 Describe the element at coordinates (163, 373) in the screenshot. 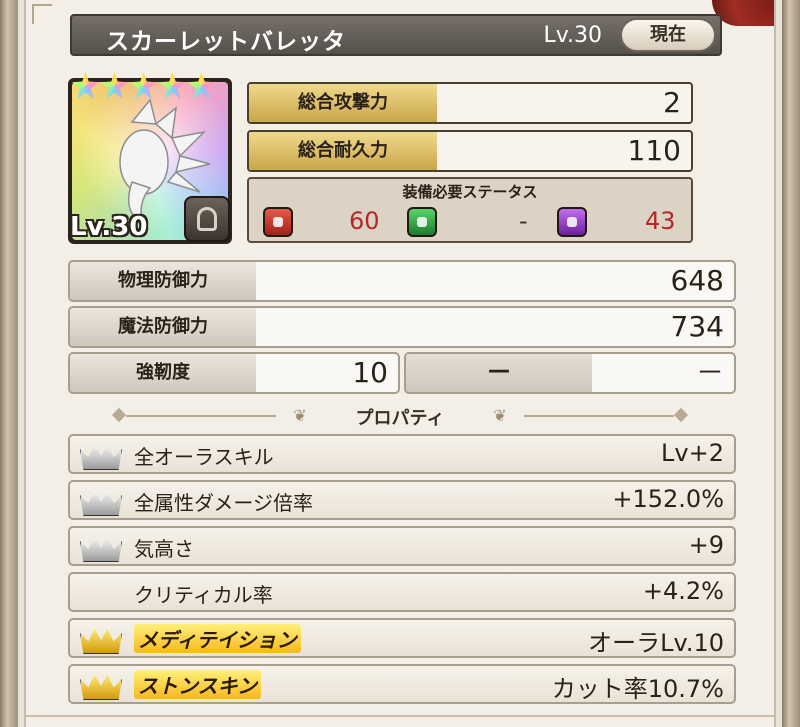

I see `toughness-label: 強靭度` at that location.